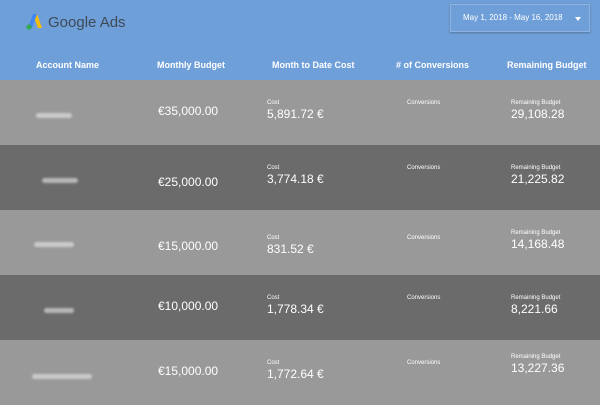 The height and width of the screenshot is (405, 600). What do you see at coordinates (188, 306) in the screenshot?
I see `monthly-budget: €10,000.00` at bounding box center [188, 306].